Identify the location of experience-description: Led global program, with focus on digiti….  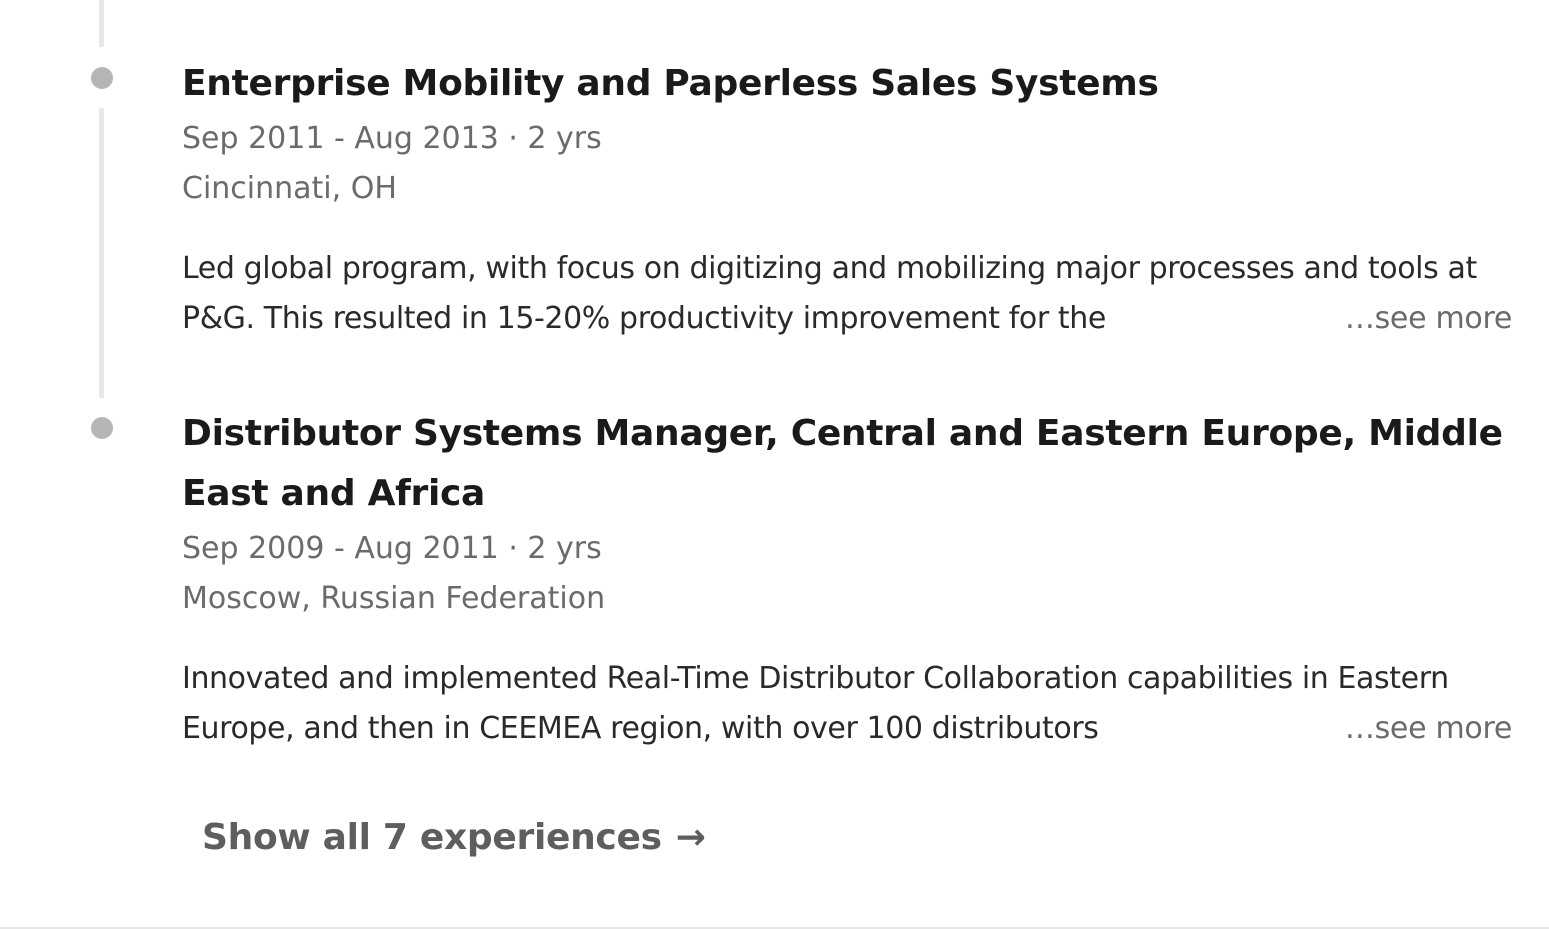
(829, 293).